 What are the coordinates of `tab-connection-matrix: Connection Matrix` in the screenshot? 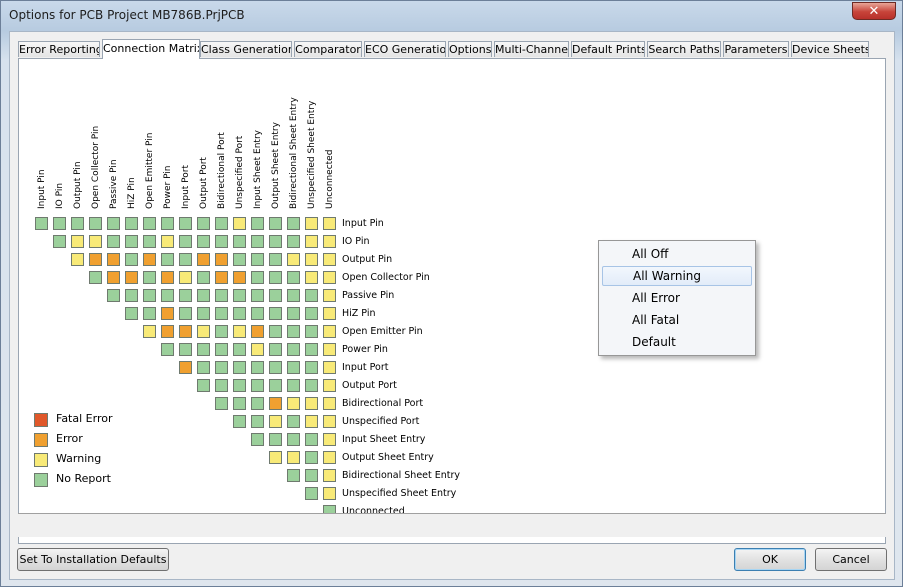 It's located at (151, 49).